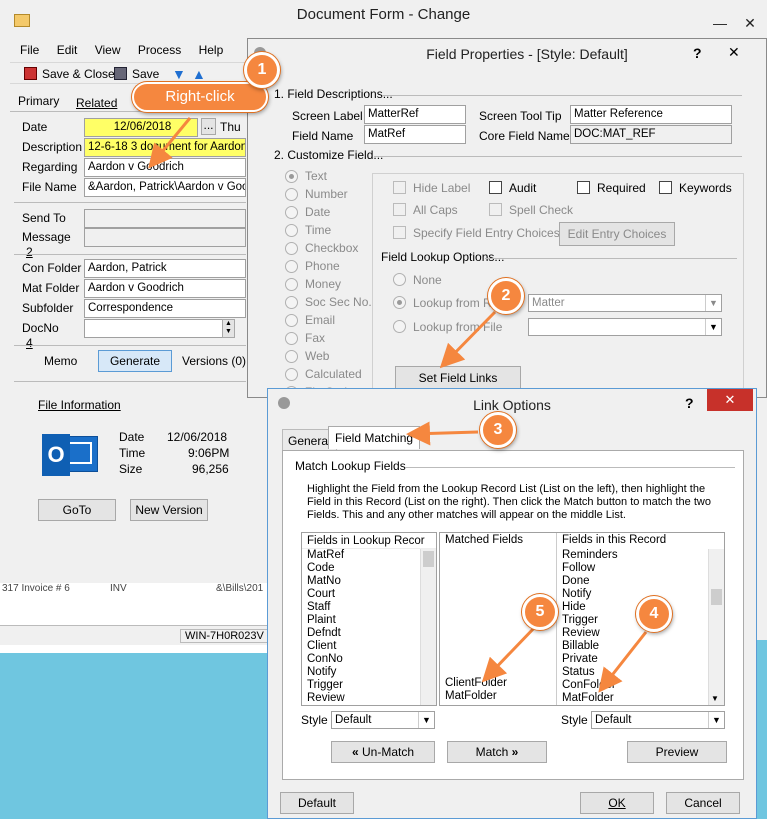  I want to click on confolder-field: Aardon, Patrick, so click(165, 268).